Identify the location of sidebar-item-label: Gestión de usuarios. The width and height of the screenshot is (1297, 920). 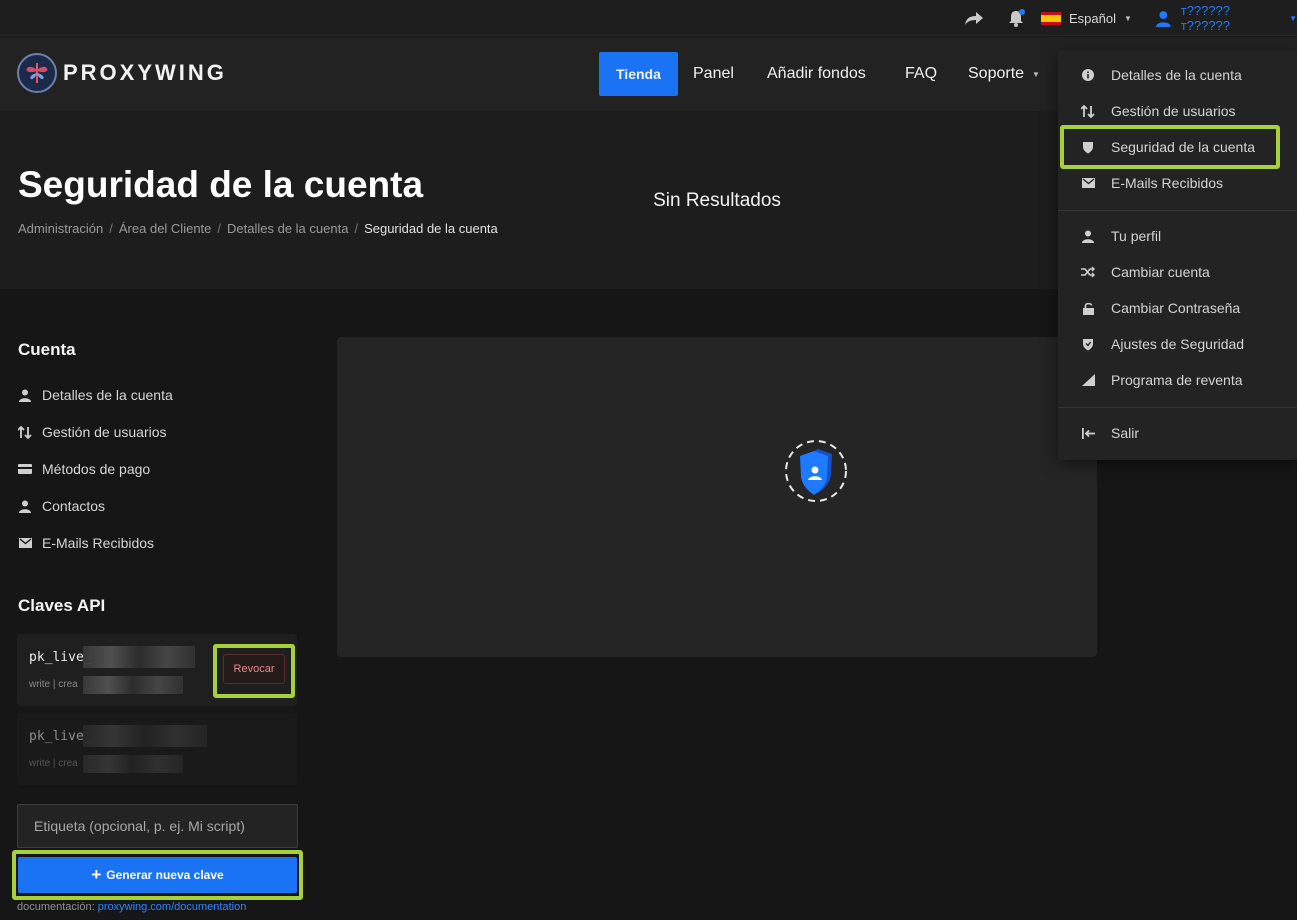
(104, 432).